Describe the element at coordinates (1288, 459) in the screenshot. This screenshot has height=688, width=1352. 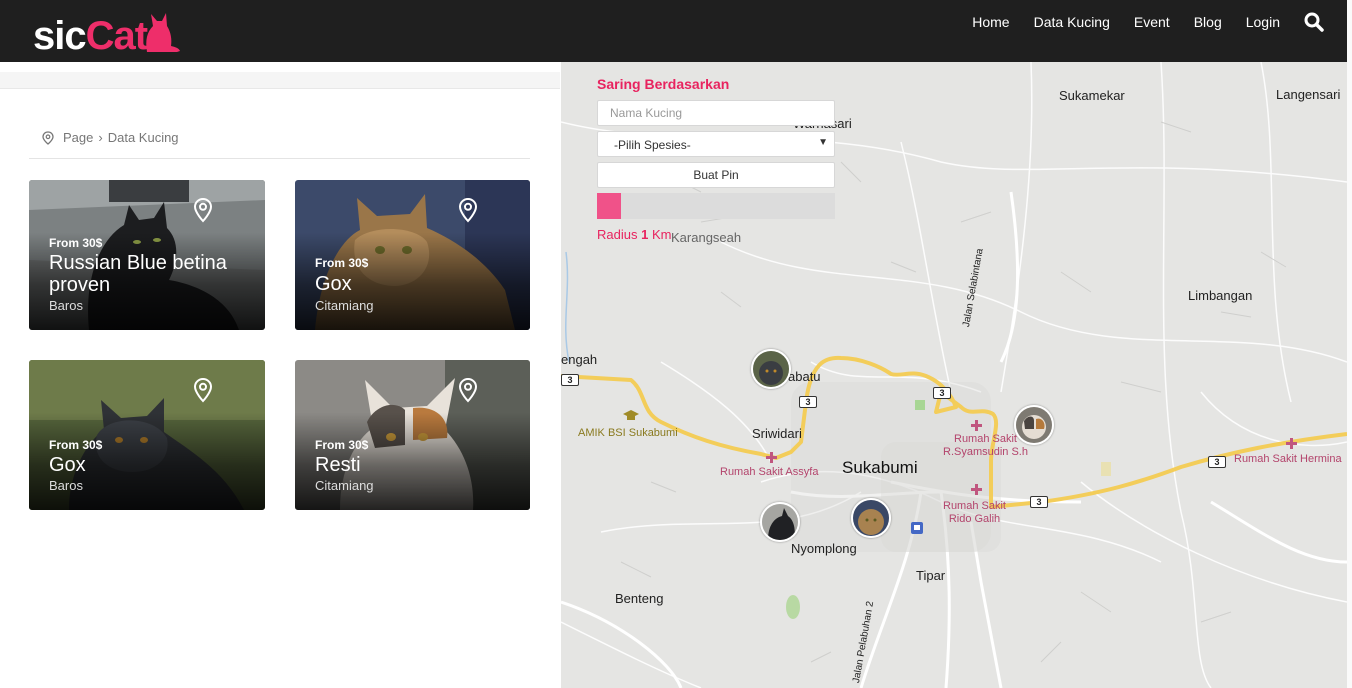
I see `map-poi-rs-hermina: Rumah Sakit Hermina` at that location.